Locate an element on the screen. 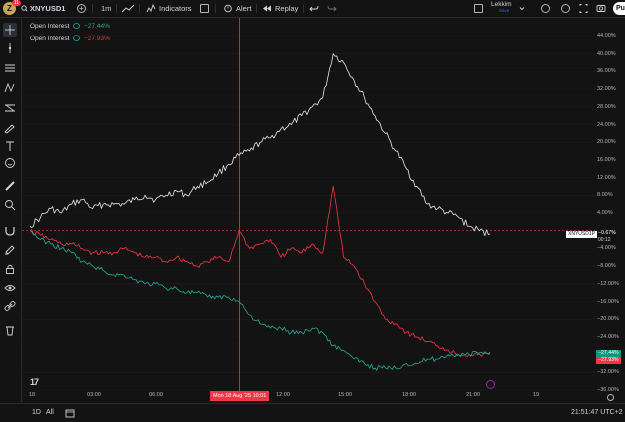 The image size is (625, 422). price-tick-label: 32.00% is located at coordinates (606, 89).